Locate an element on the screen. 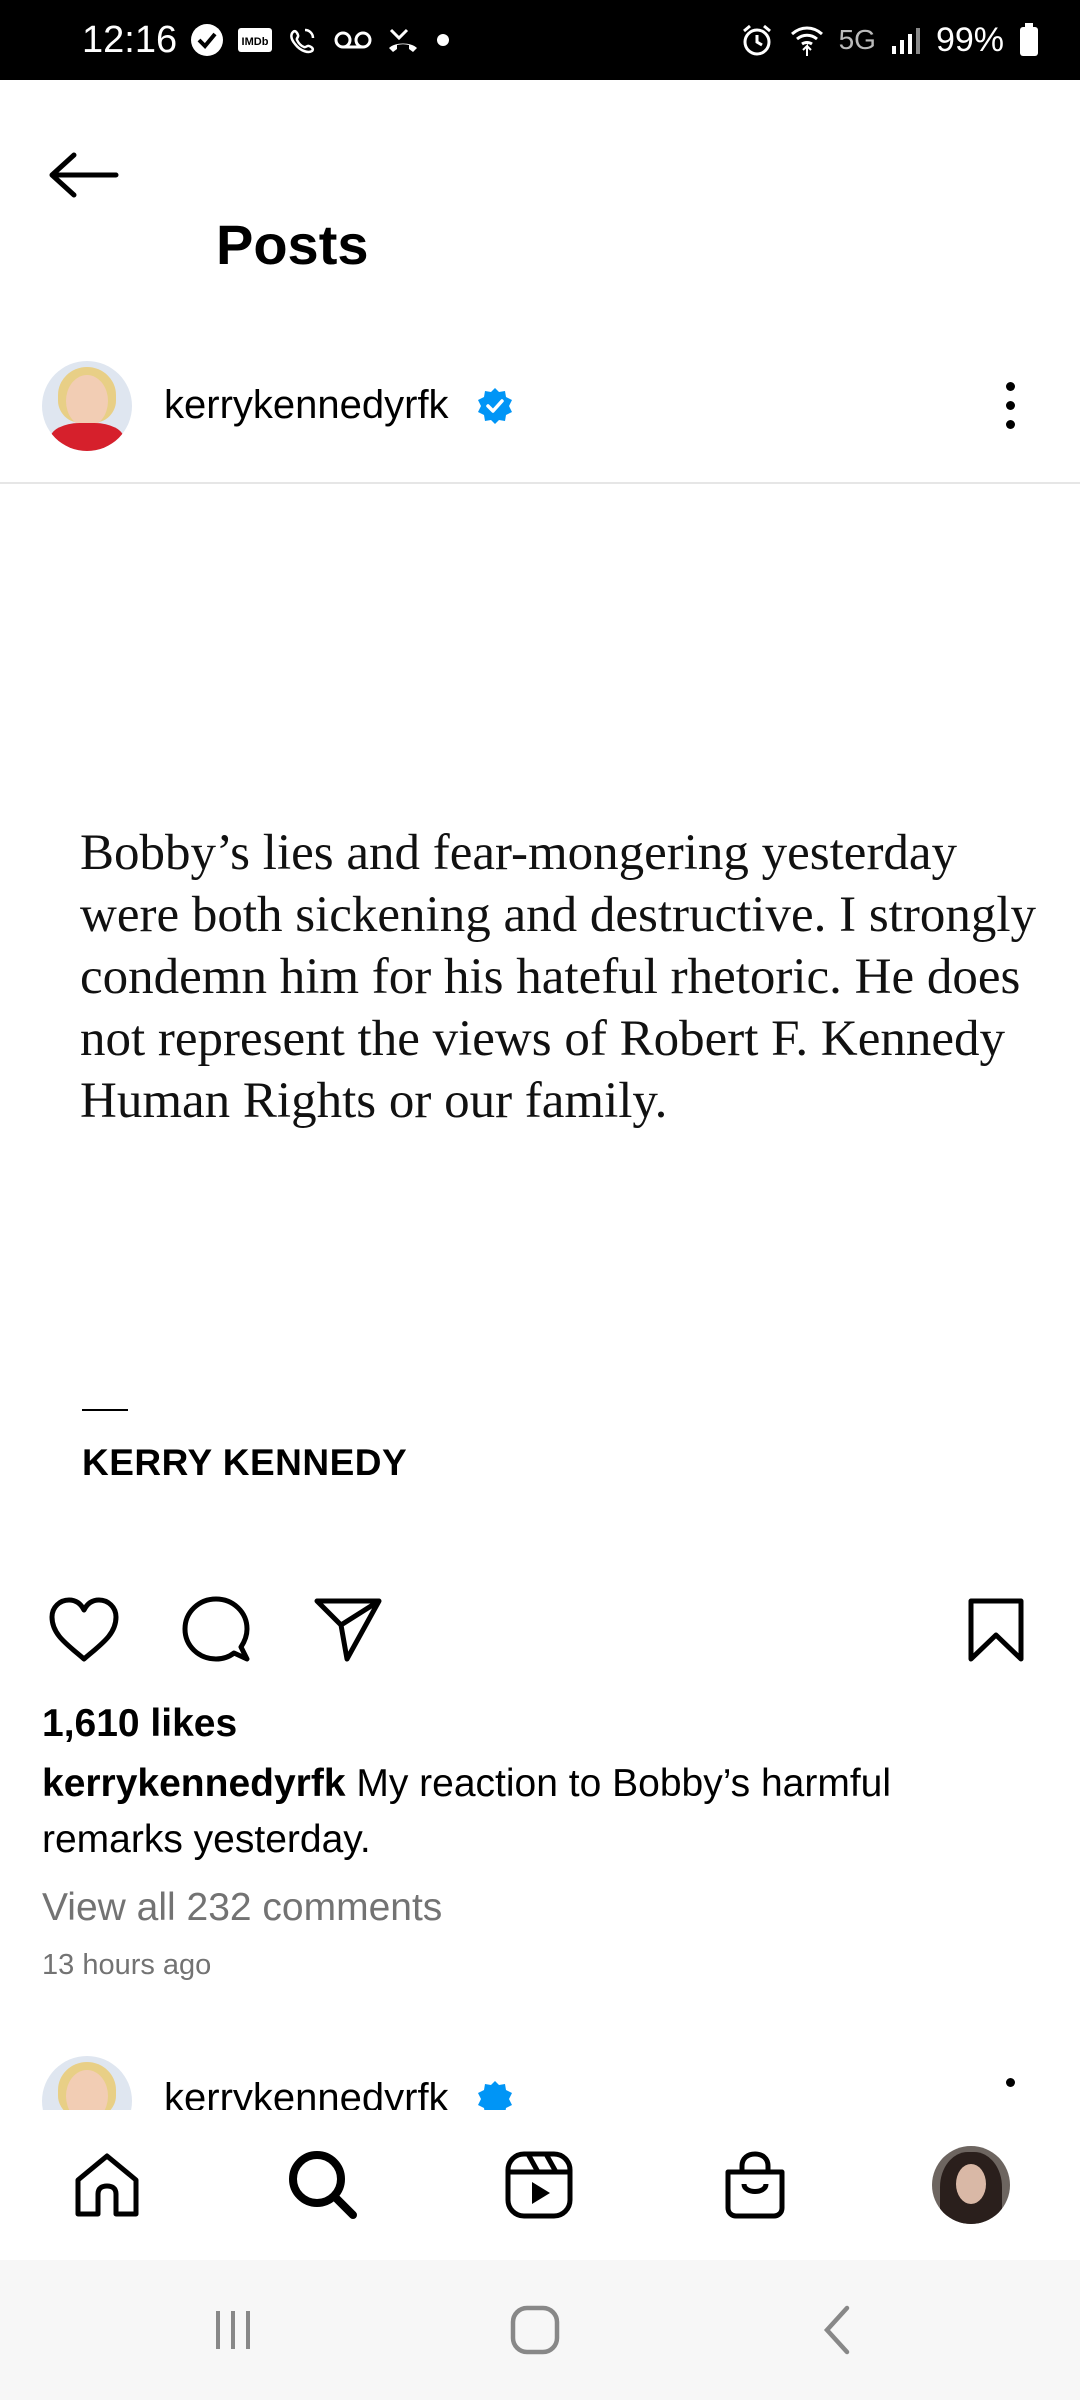  voicemail-icon is located at coordinates (353, 40).